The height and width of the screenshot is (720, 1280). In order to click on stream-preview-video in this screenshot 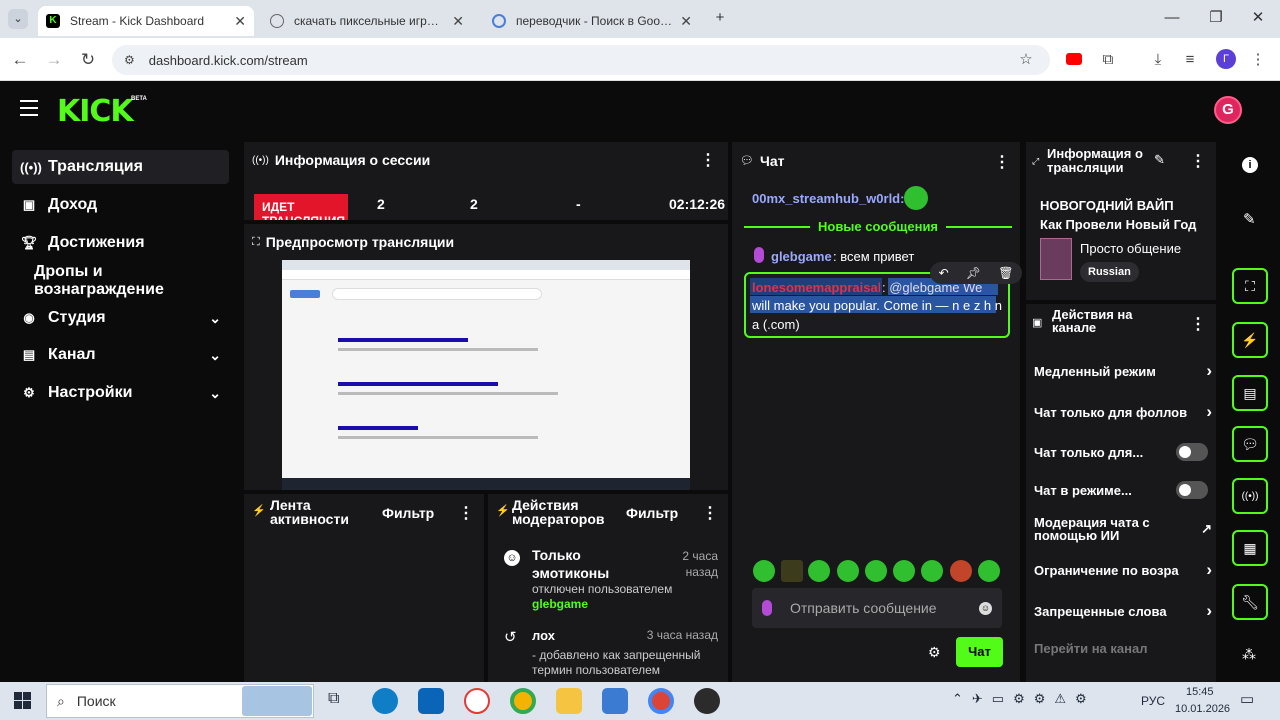, I will do `click(486, 375)`.